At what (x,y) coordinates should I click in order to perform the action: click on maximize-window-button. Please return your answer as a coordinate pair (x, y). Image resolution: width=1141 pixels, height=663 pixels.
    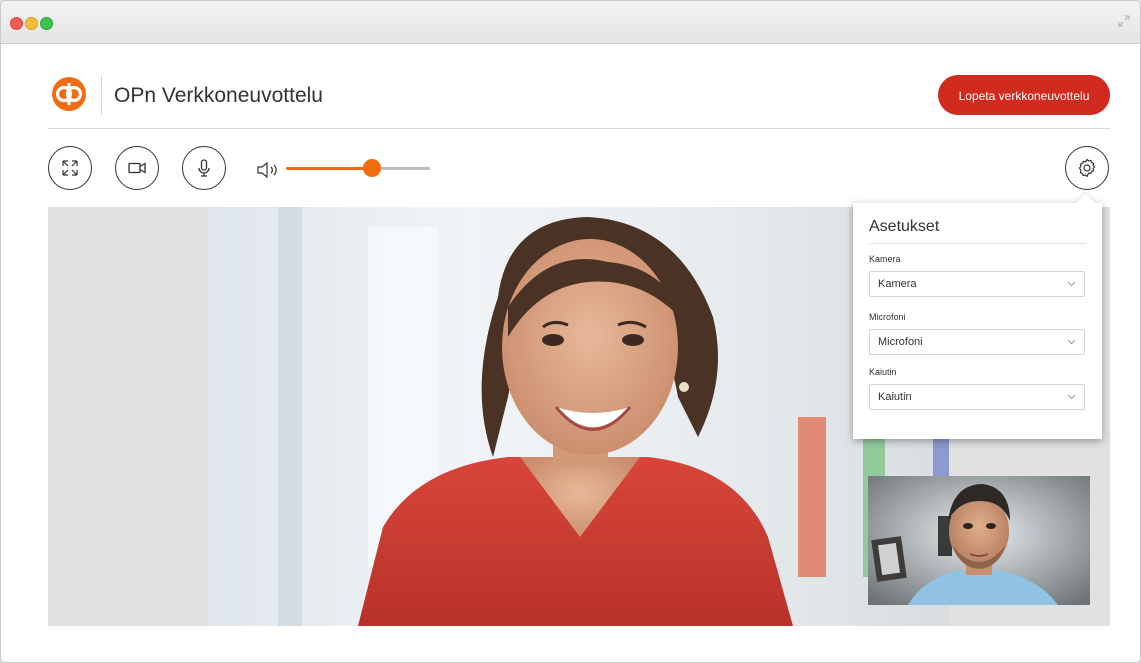
    Looking at the image, I should click on (46, 23).